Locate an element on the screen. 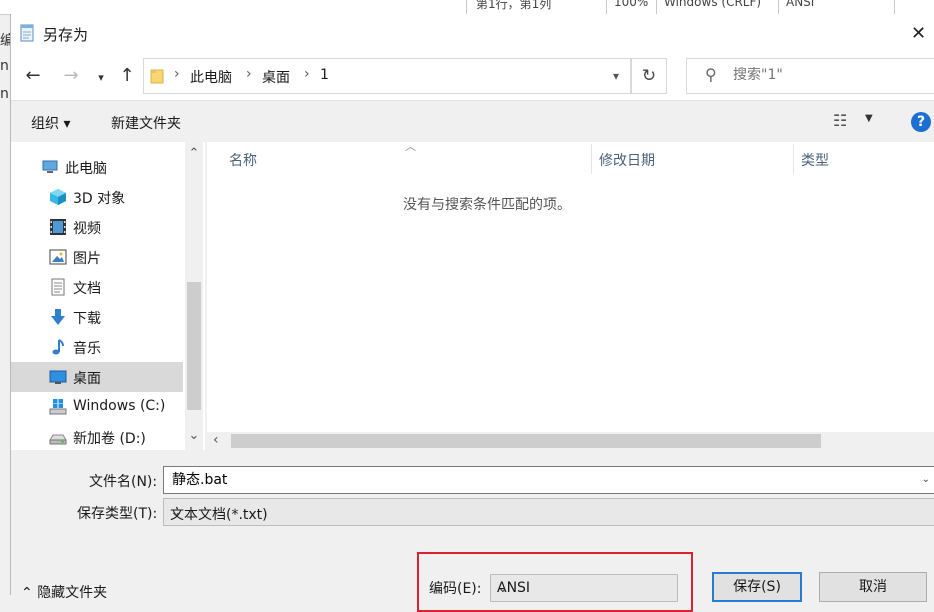 This screenshot has height=612, width=934. nav-item-label: 图片 is located at coordinates (87, 259).